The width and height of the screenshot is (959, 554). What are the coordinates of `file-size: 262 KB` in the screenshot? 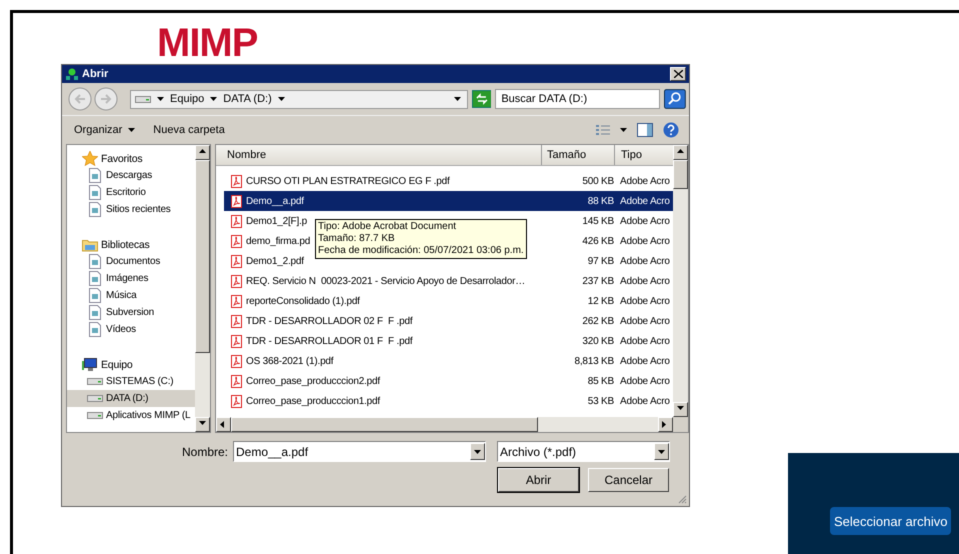 It's located at (597, 321).